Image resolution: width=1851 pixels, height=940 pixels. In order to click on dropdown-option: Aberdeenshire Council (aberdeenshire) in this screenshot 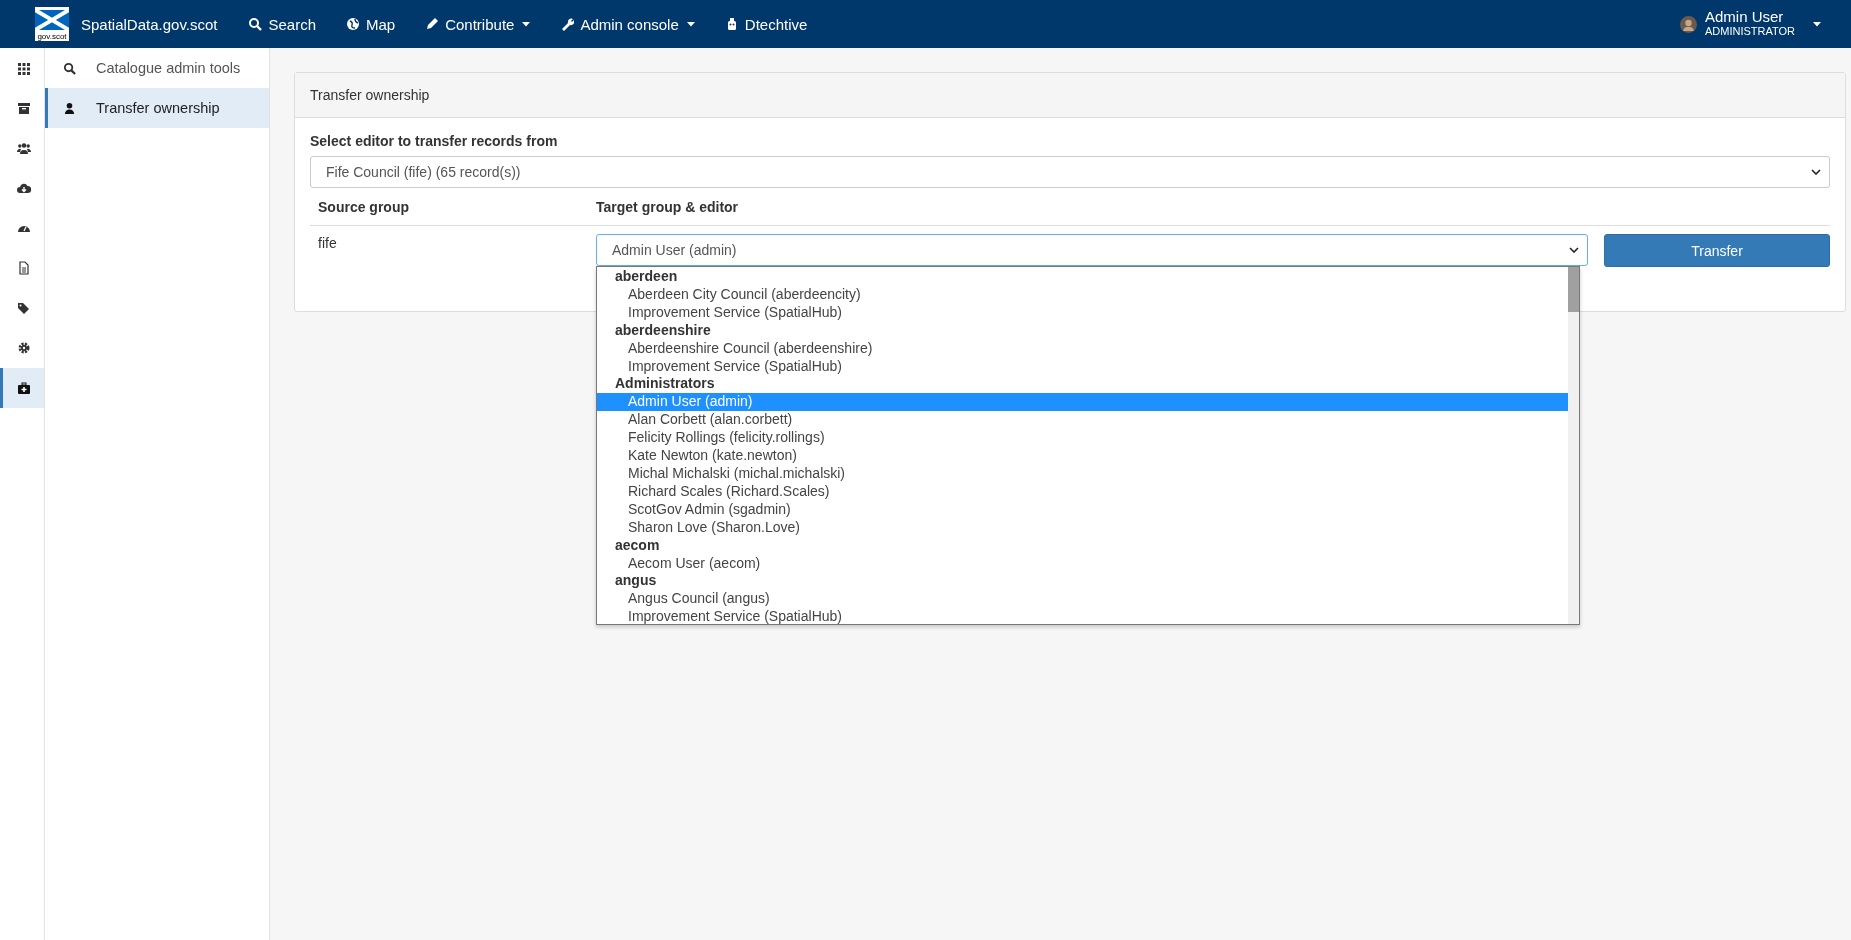, I will do `click(1082, 348)`.